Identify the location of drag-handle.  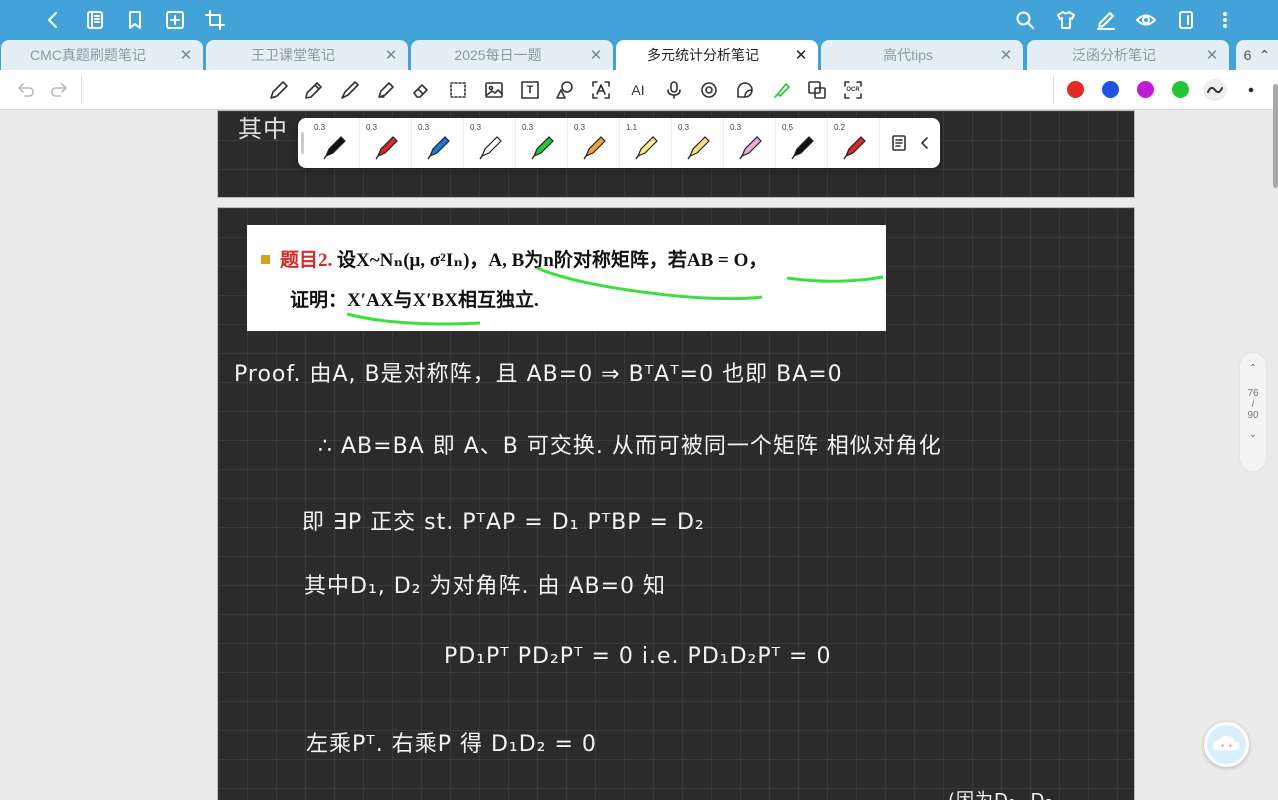
(302, 143).